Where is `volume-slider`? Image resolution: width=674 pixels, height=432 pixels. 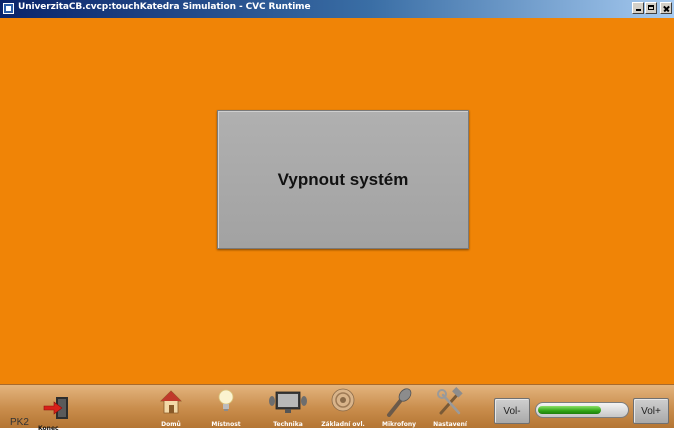
volume-slider is located at coordinates (582, 410).